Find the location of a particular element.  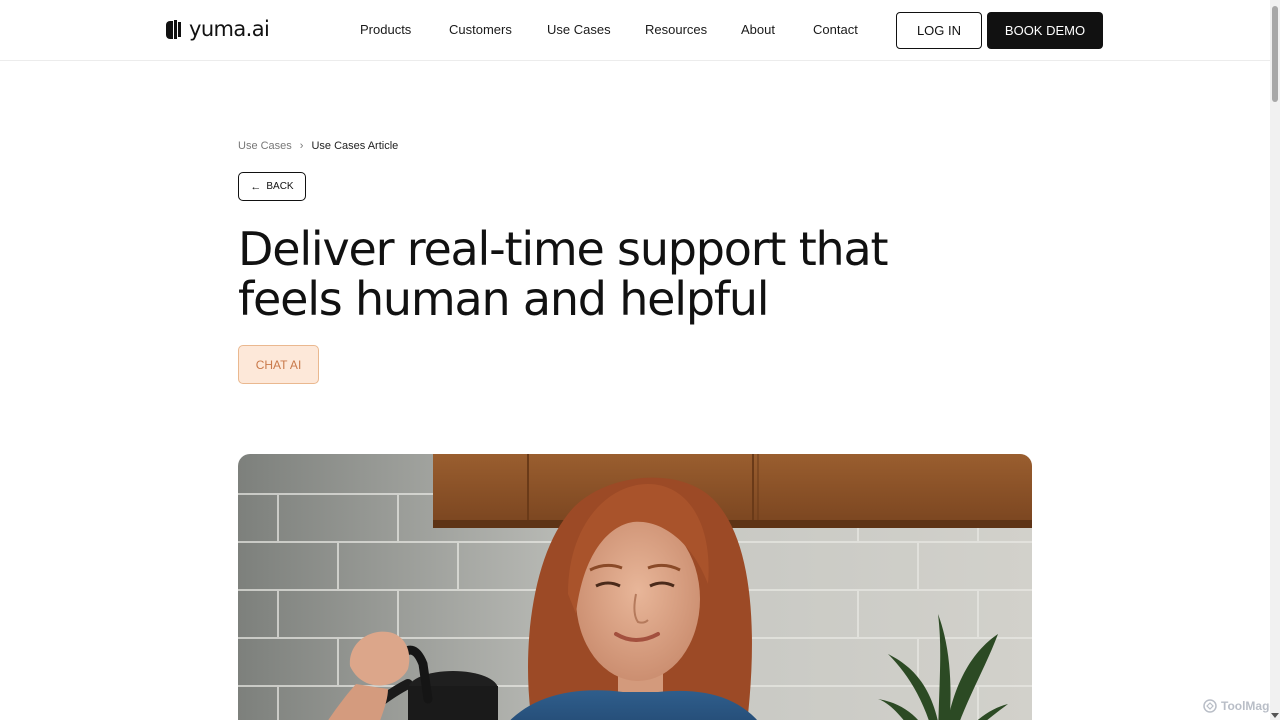

nav-item-customers: Customers is located at coordinates (480, 29).